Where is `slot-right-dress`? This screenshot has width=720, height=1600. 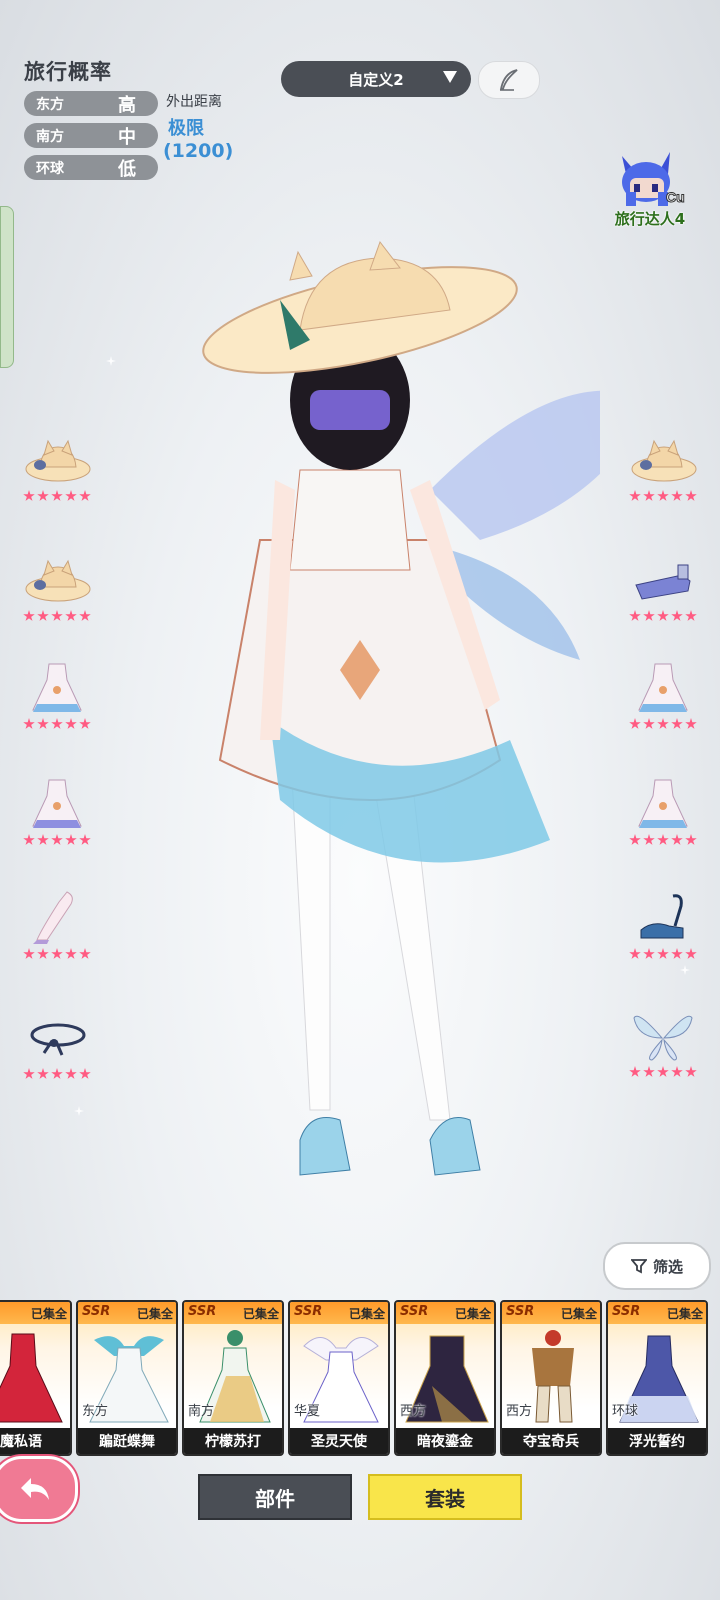 slot-right-dress is located at coordinates (663, 703).